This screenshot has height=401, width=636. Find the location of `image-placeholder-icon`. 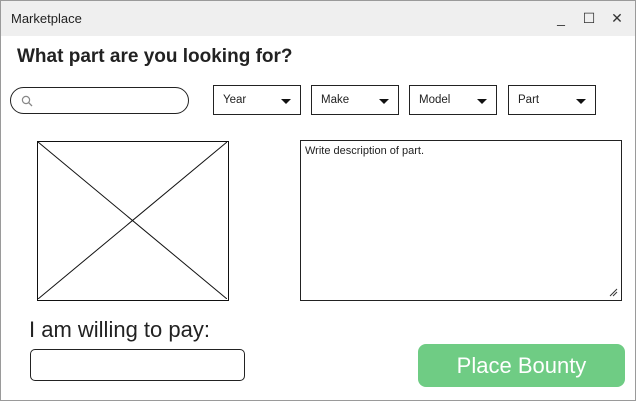

image-placeholder-icon is located at coordinates (132, 220).